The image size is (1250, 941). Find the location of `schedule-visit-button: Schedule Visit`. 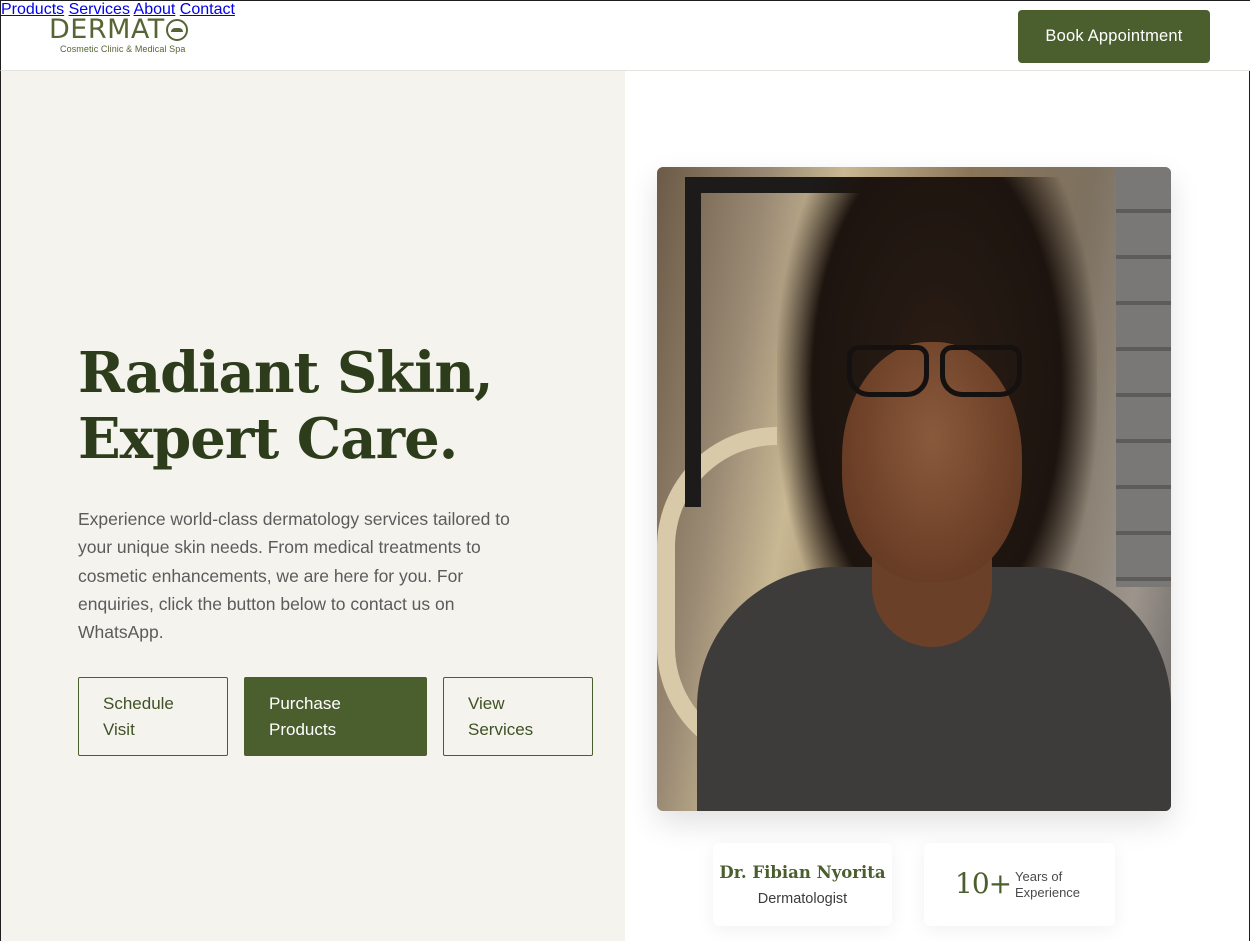

schedule-visit-button: Schedule Visit is located at coordinates (153, 716).